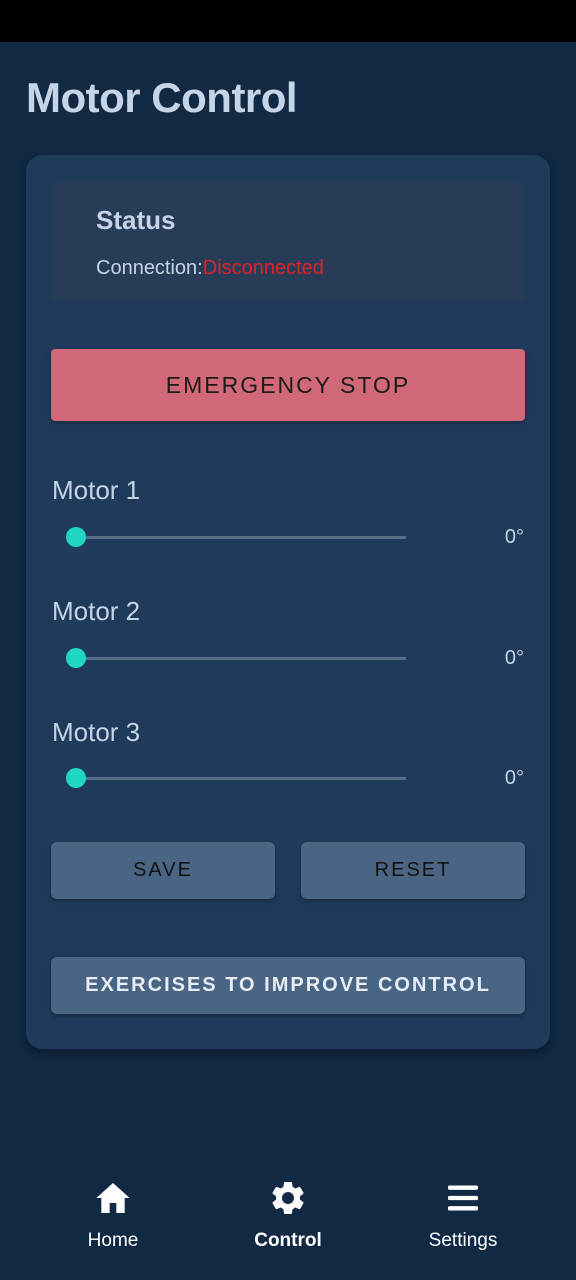 The image size is (576, 1280). Describe the element at coordinates (76, 658) in the screenshot. I see `motor-2-slider-thumb` at that location.